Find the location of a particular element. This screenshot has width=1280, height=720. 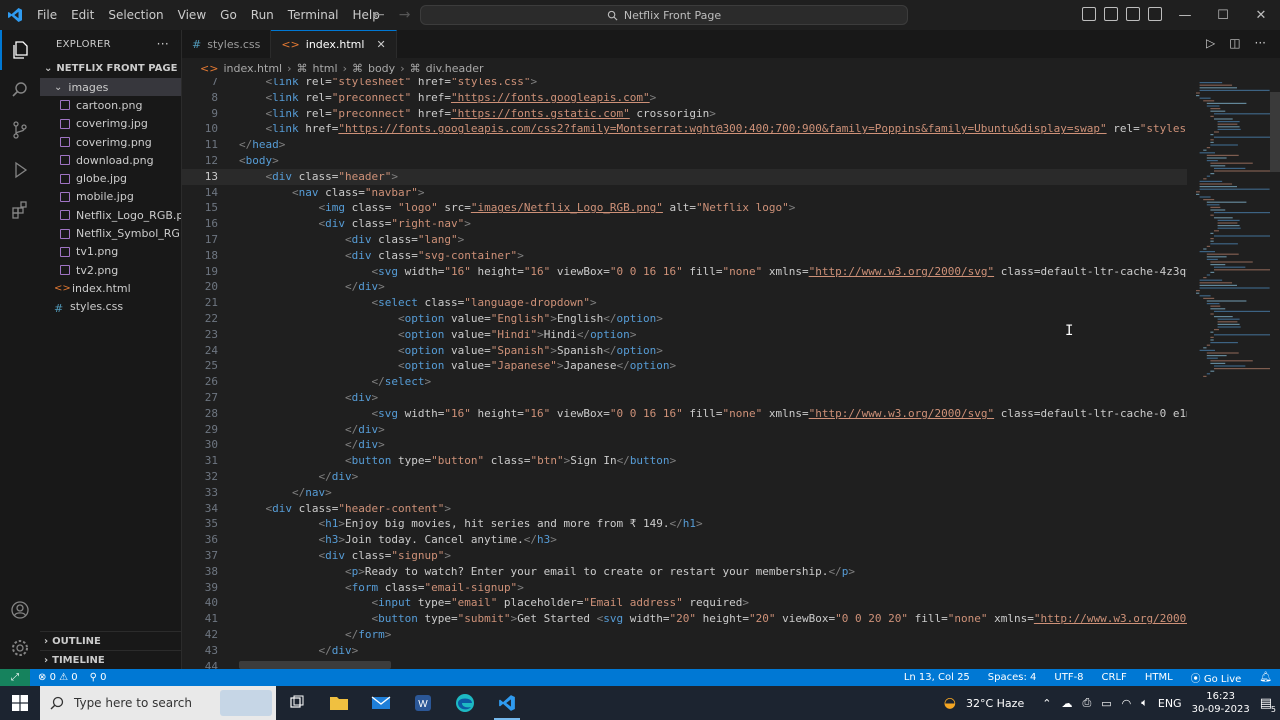

split-editor-icon: ◫ is located at coordinates (1234, 43).